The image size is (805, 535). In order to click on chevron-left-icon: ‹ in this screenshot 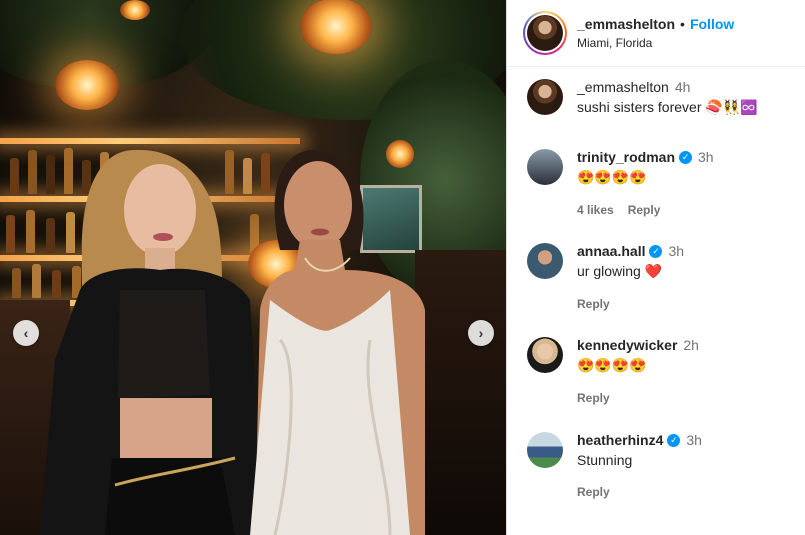, I will do `click(26, 333)`.